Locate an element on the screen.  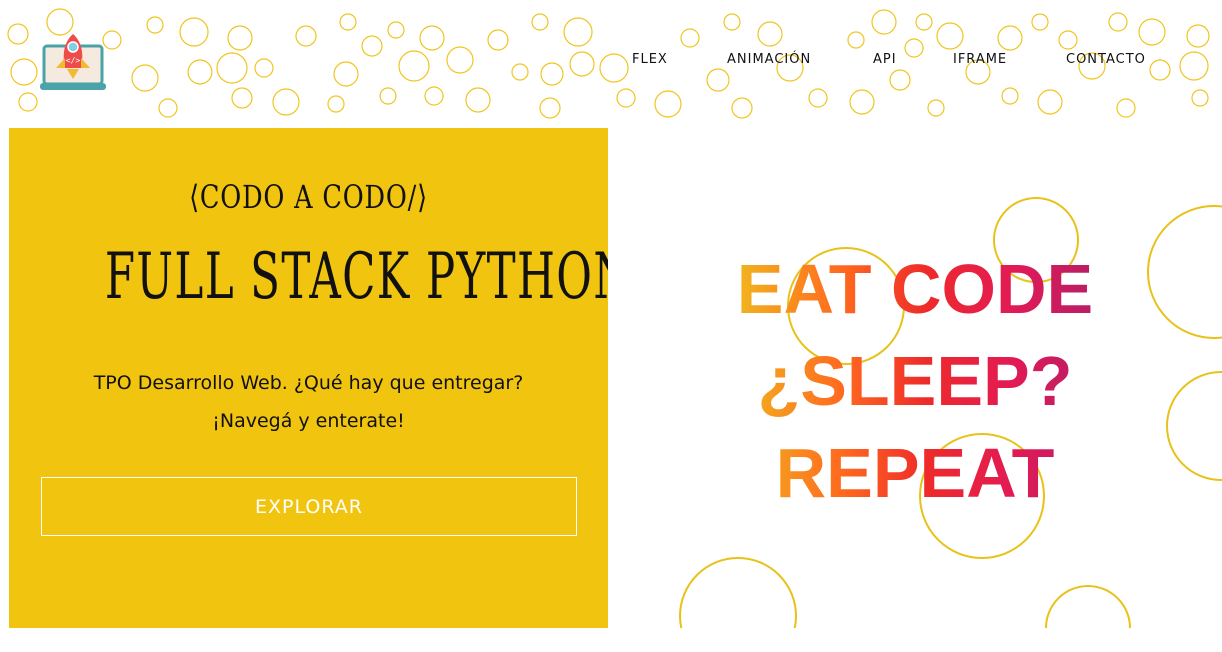
nav-animacion: ANIMACIÓN is located at coordinates (769, 59).